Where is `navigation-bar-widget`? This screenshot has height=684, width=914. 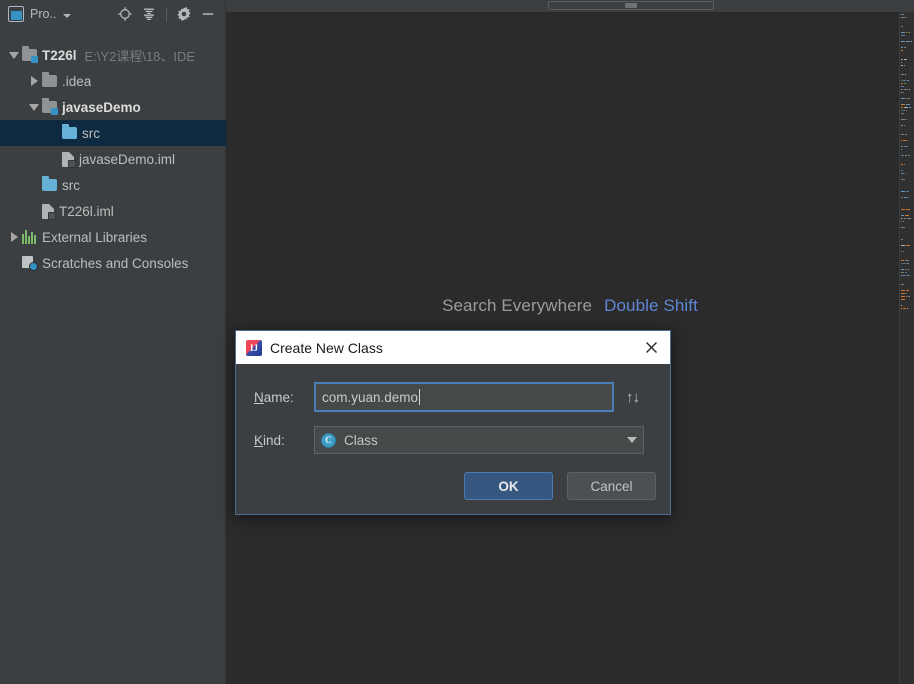 navigation-bar-widget is located at coordinates (631, 5).